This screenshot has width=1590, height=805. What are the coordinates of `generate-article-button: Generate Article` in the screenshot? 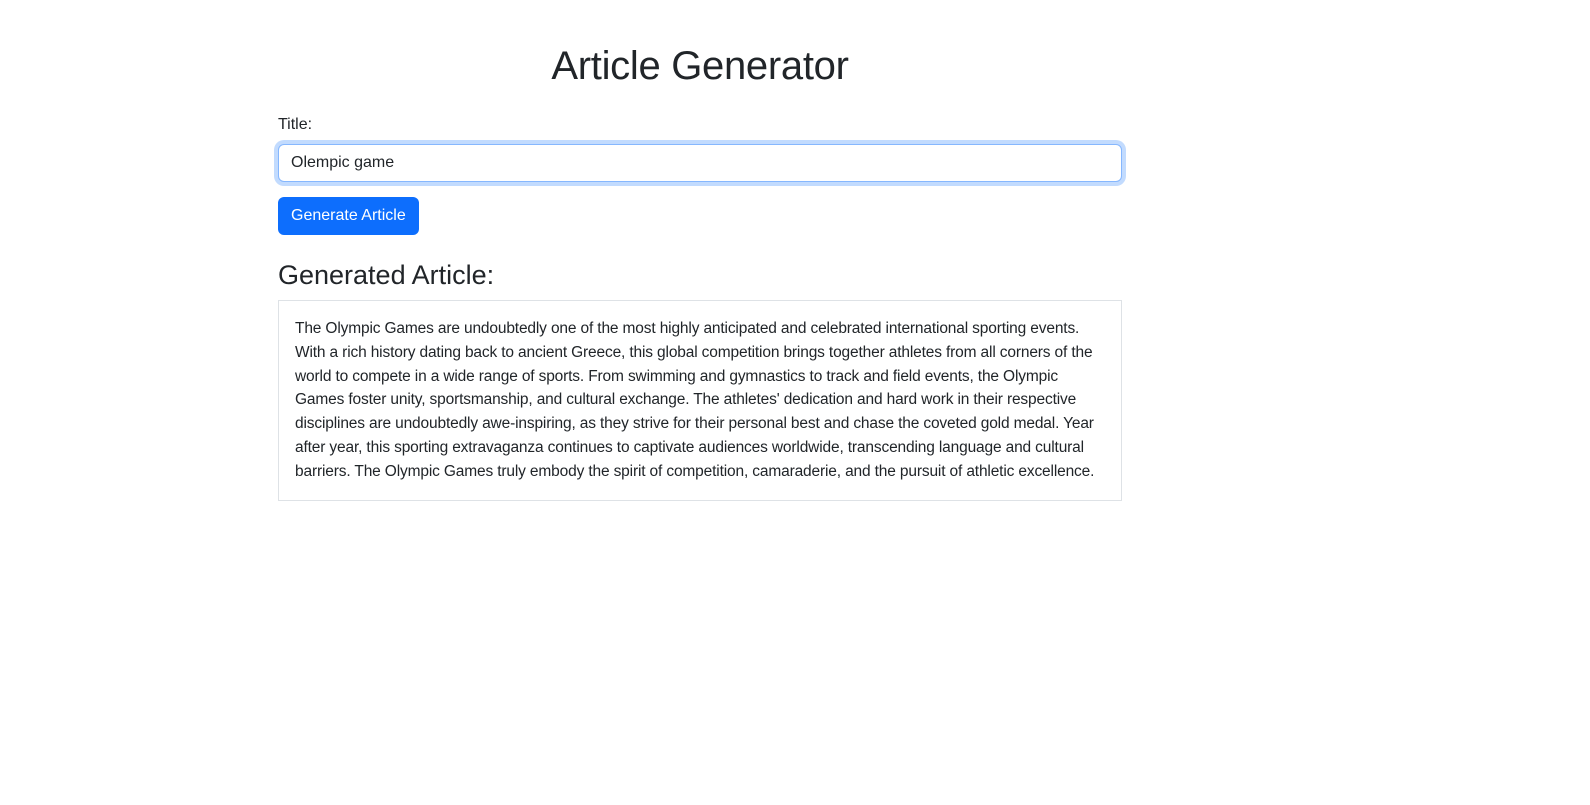 It's located at (348, 216).